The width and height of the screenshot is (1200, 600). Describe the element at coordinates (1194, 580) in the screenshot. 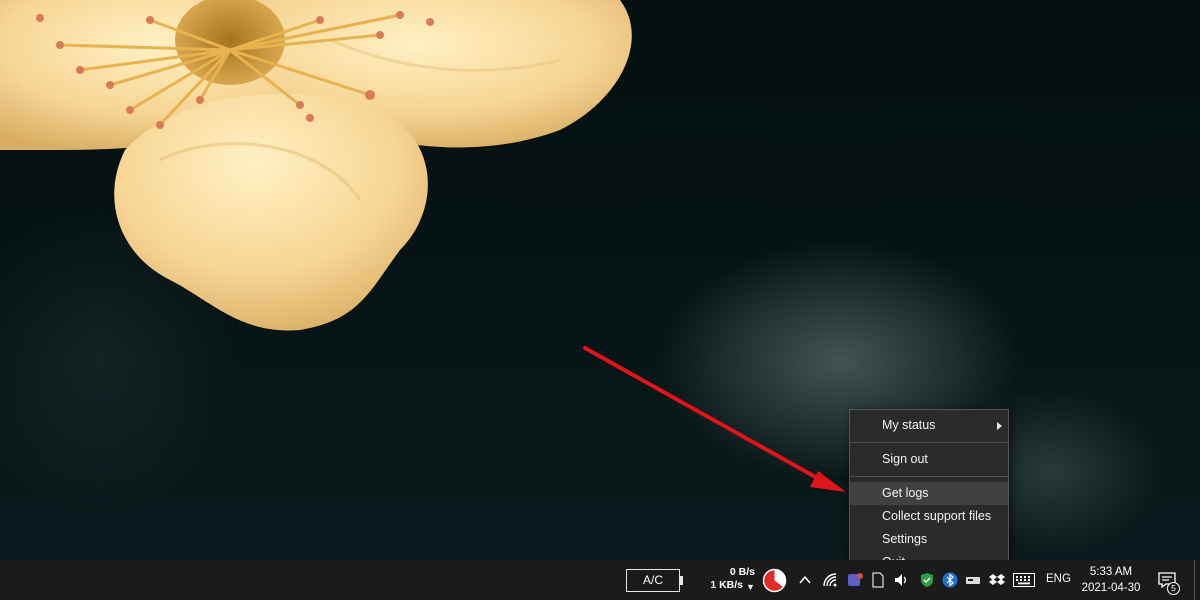

I see `show-desktop-button` at that location.